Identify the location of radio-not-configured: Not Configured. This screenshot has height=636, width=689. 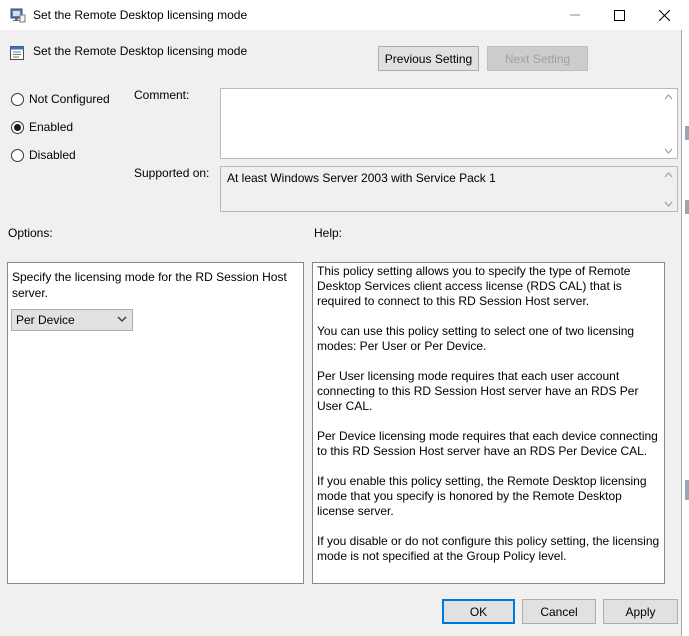
(60, 99).